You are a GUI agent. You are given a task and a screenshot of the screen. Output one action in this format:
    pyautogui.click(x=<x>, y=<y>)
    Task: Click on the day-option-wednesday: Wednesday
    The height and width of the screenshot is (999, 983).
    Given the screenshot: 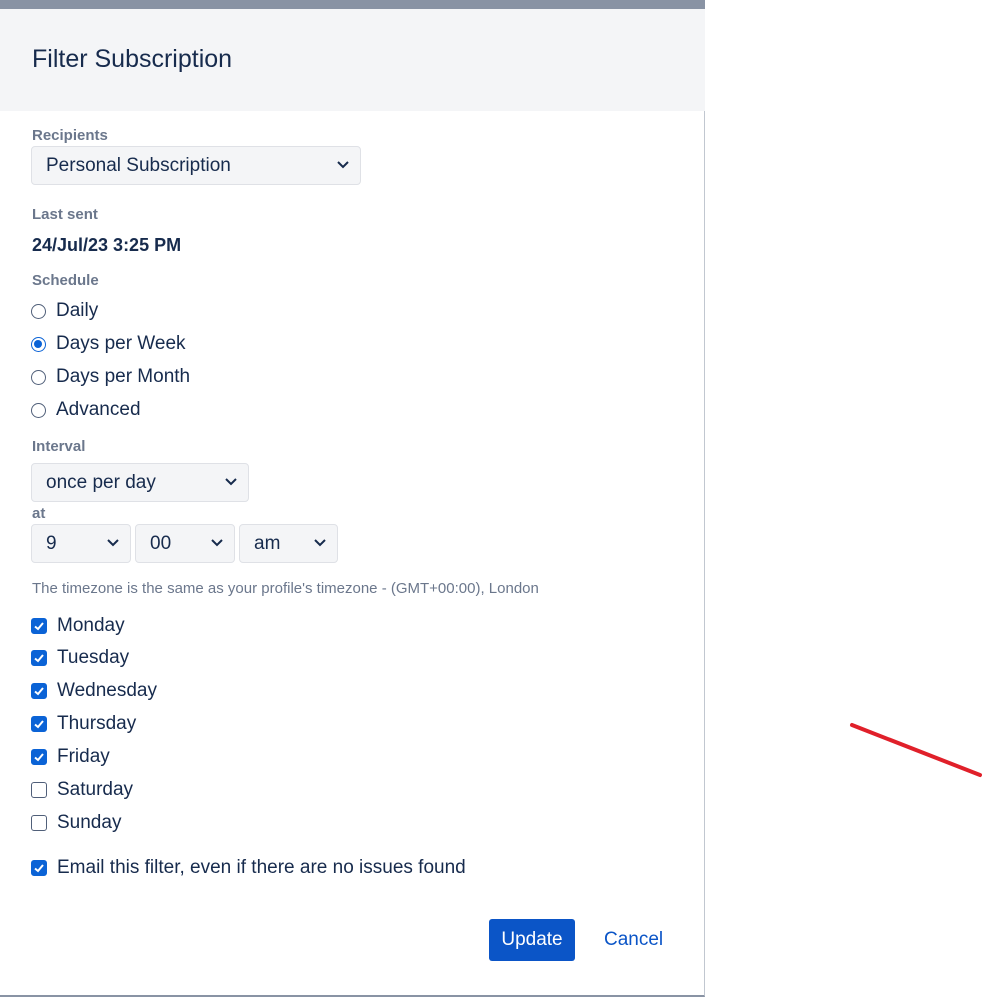 What is the action you would take?
    pyautogui.click(x=94, y=691)
    